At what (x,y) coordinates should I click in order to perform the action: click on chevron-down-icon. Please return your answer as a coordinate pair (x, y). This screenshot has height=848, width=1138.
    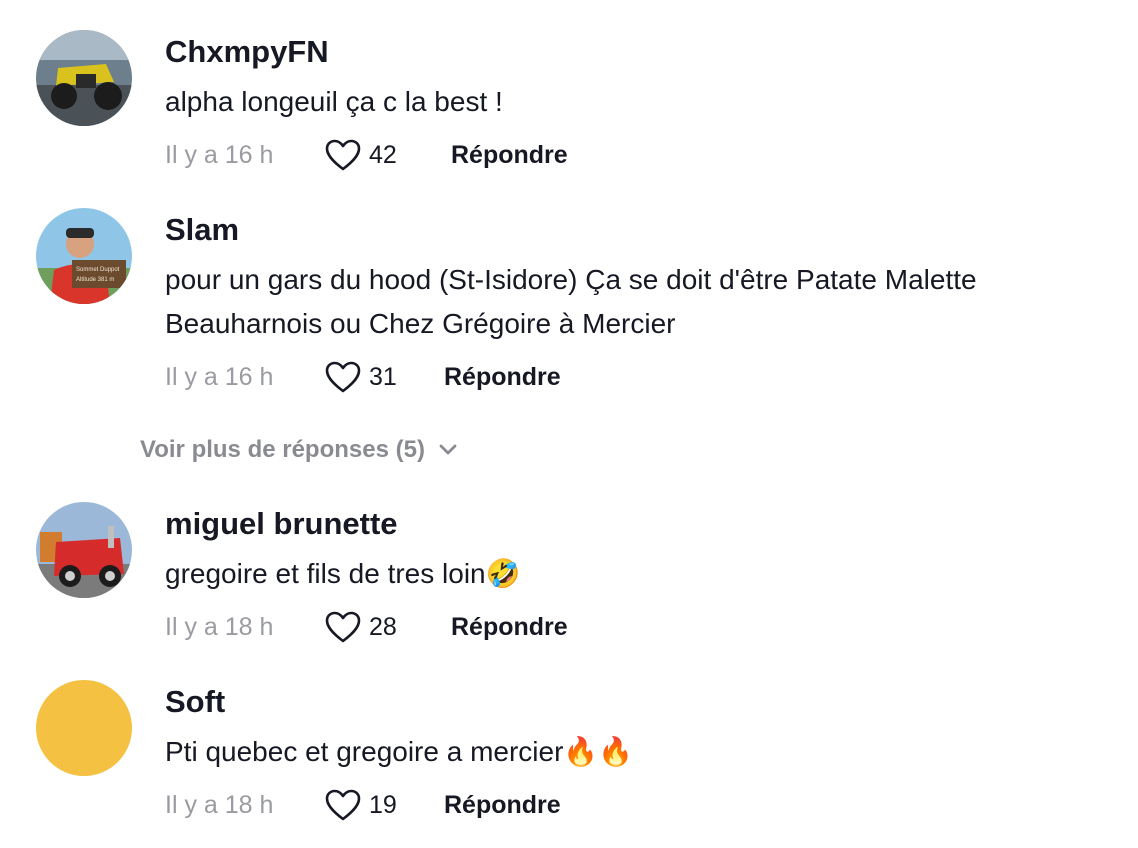
    Looking at the image, I should click on (448, 449).